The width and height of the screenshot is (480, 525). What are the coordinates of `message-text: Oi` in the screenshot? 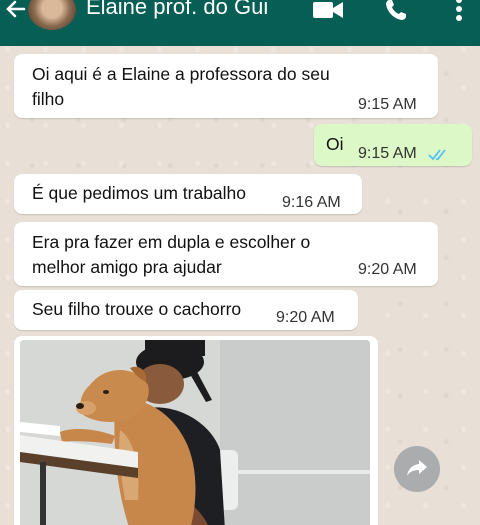 It's located at (335, 144).